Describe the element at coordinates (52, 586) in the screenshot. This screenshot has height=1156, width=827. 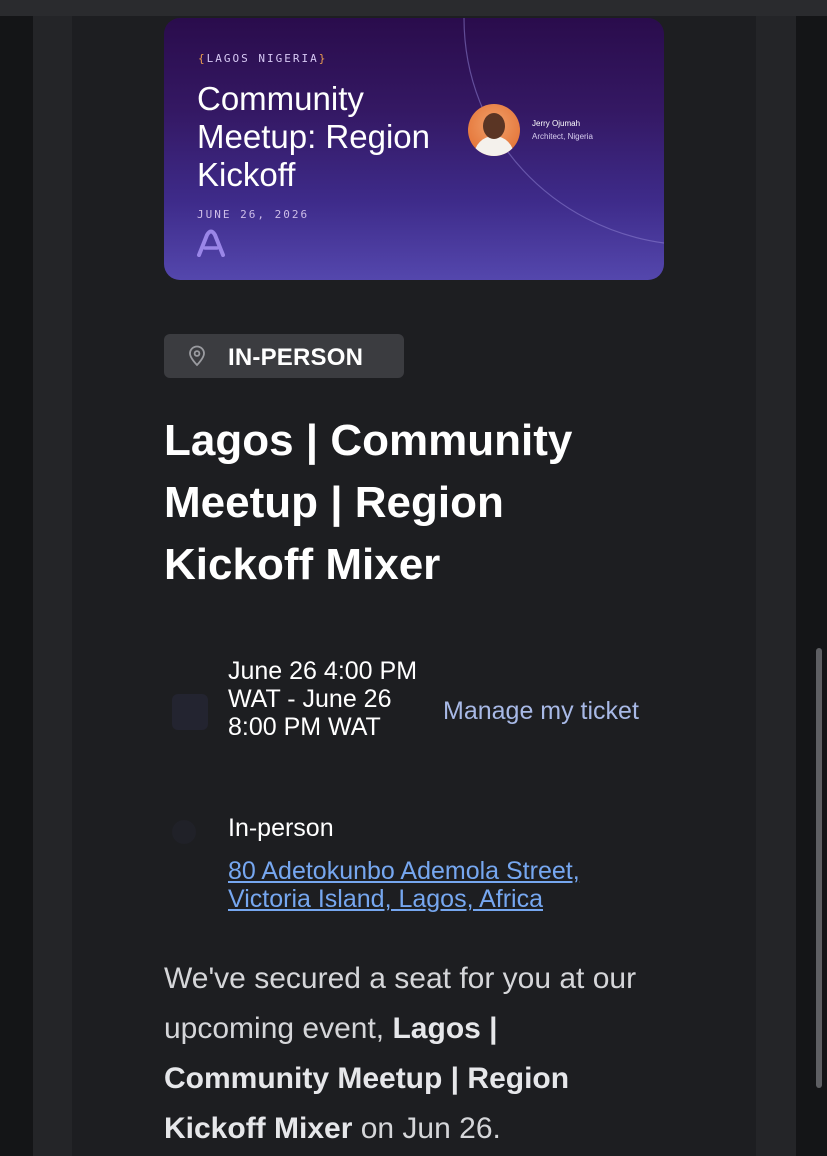
I see `email-frame-left` at that location.